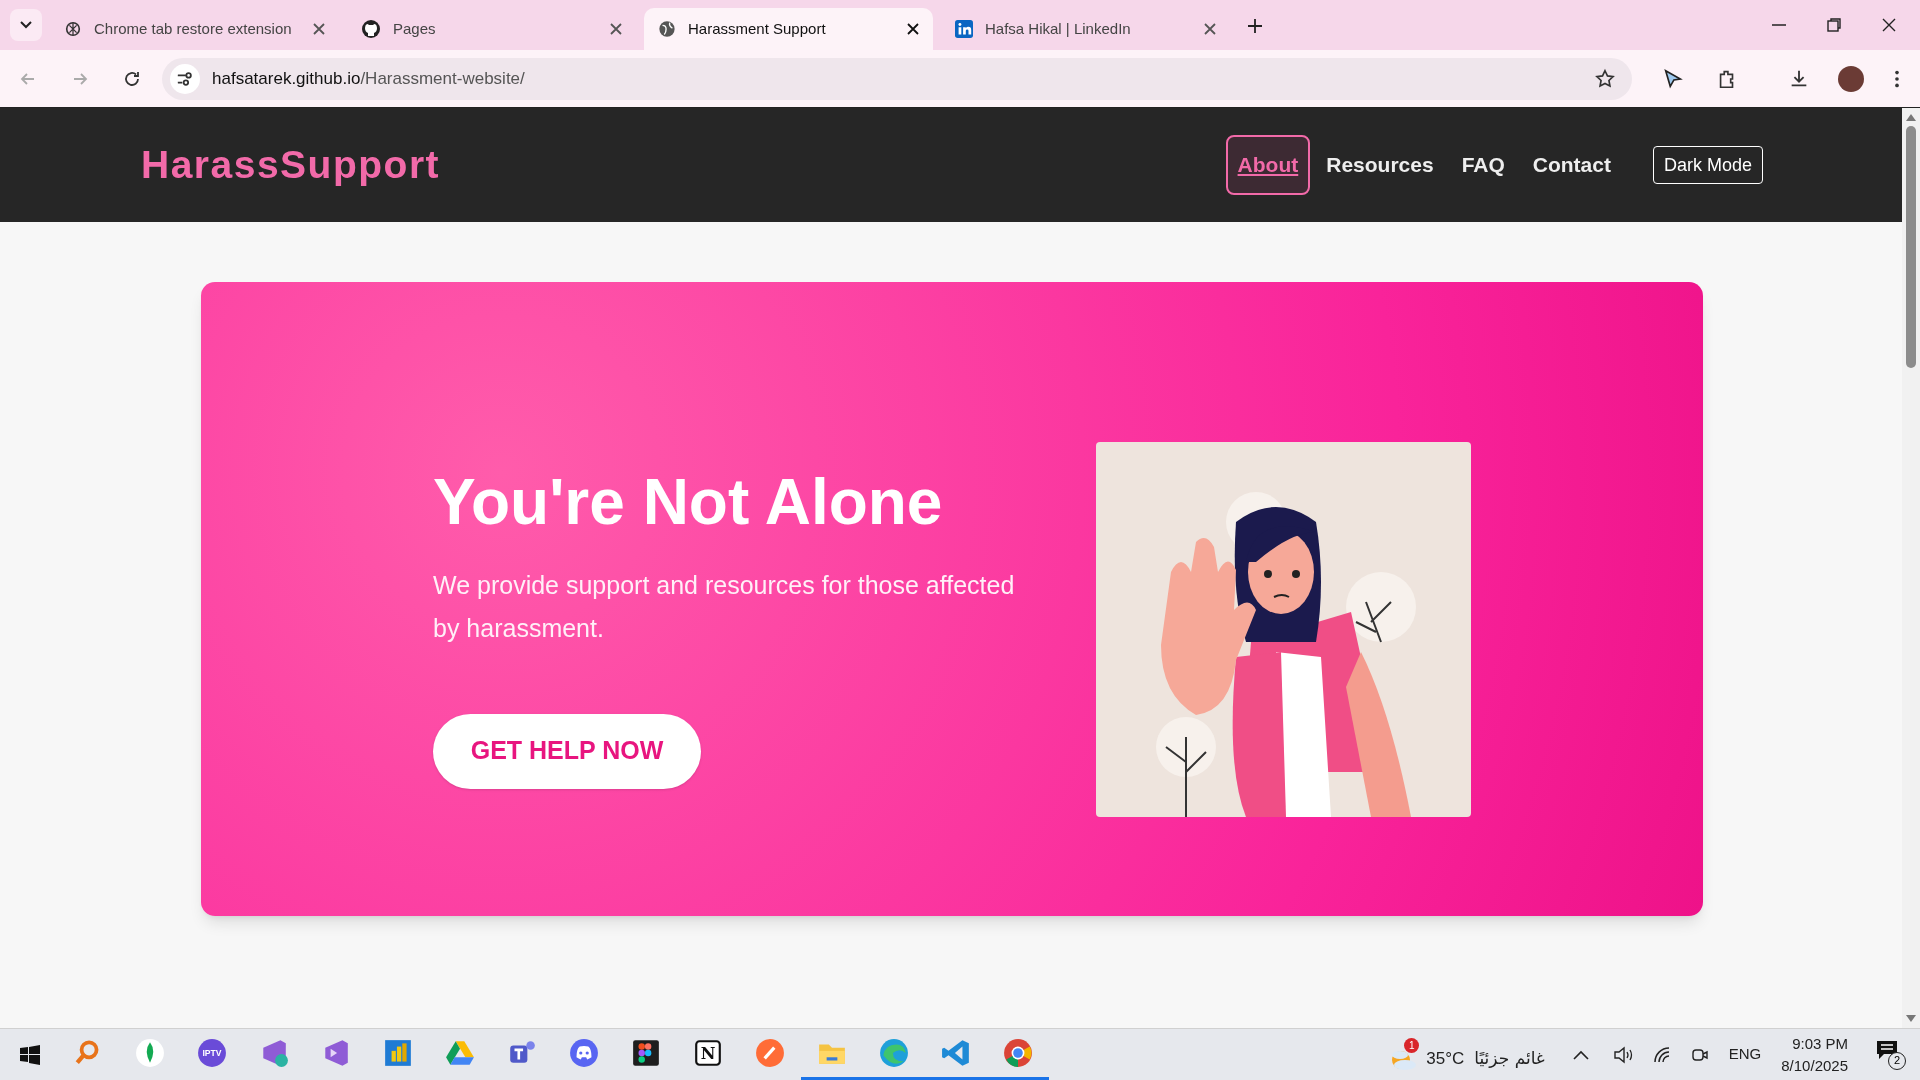 The image size is (1920, 1080). I want to click on tab-title: Chrome tab restore extension, so click(193, 28).